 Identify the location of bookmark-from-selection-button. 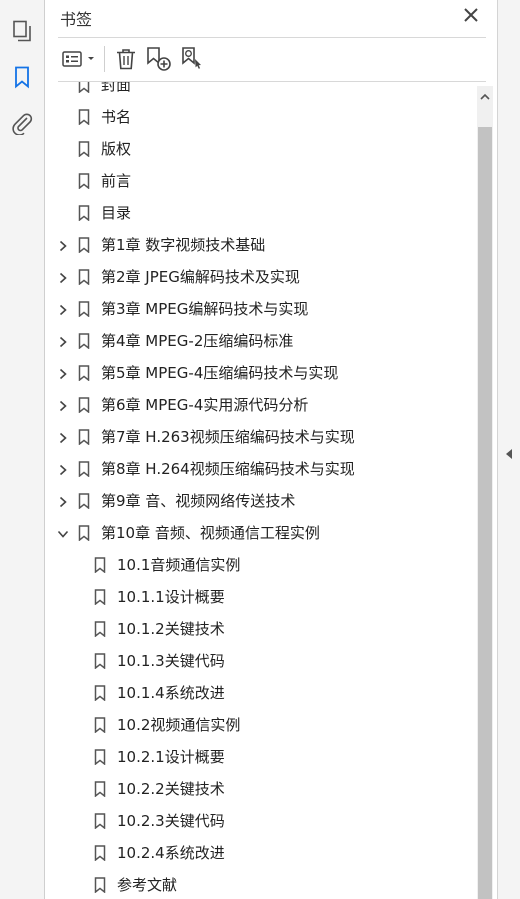
(193, 59).